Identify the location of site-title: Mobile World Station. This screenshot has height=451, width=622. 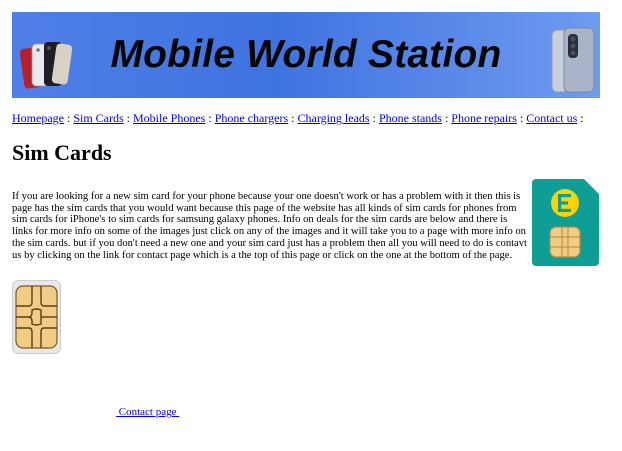
(306, 54).